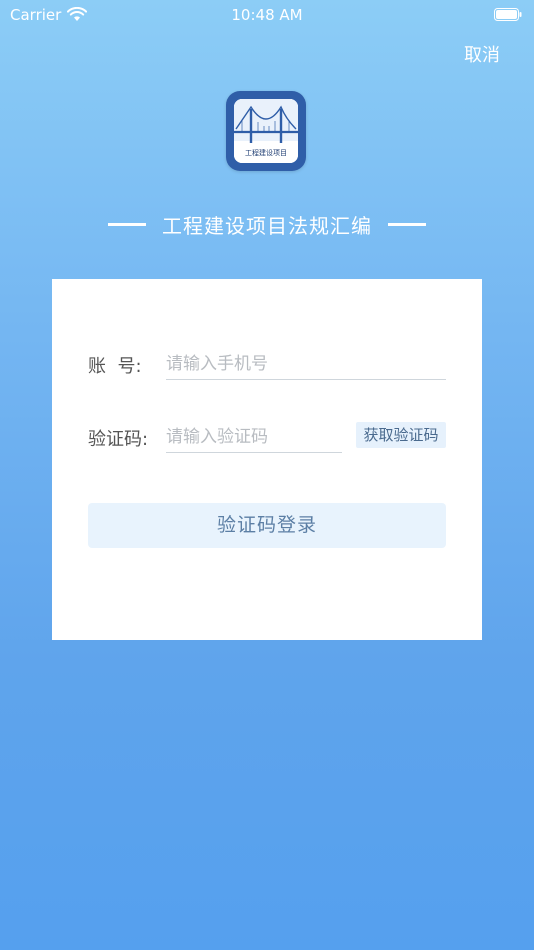 This screenshot has width=534, height=950. Describe the element at coordinates (267, 525) in the screenshot. I see `code-login-button: 验证码登录` at that location.